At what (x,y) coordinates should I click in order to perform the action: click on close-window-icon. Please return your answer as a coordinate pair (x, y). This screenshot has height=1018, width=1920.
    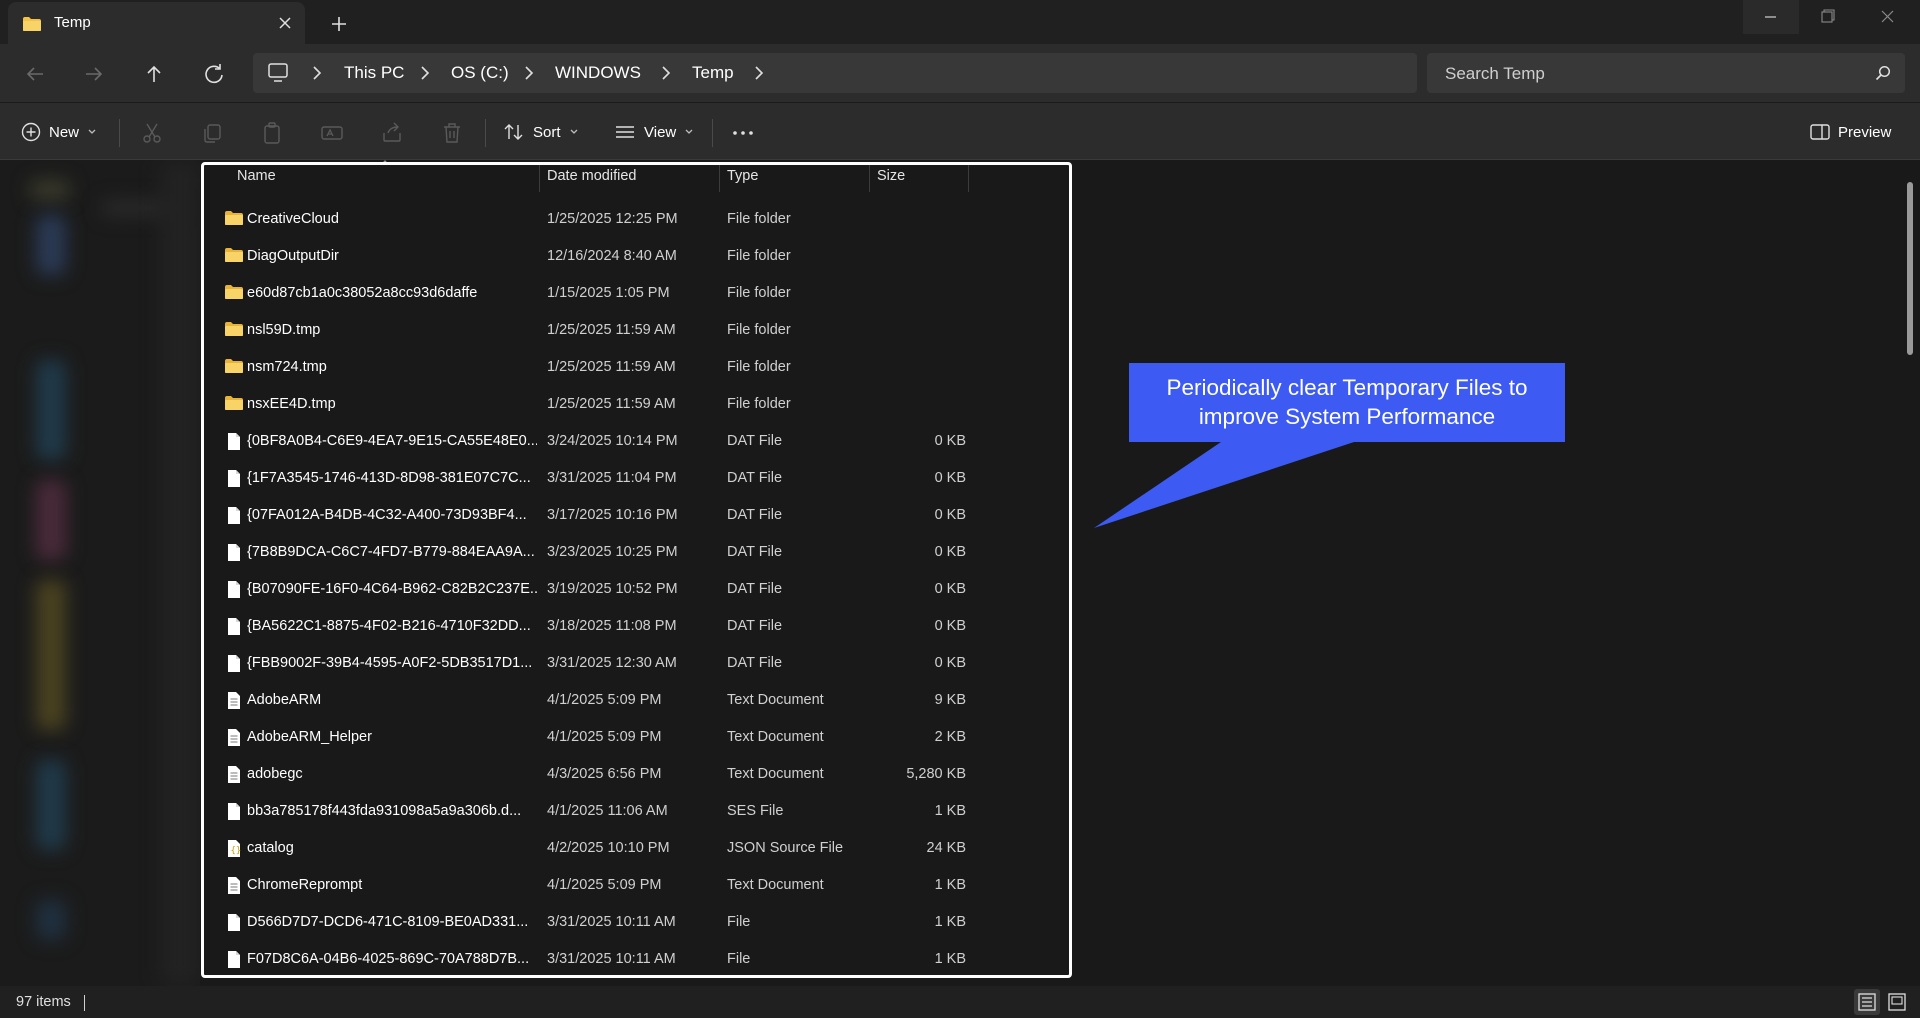
    Looking at the image, I should click on (1888, 17).